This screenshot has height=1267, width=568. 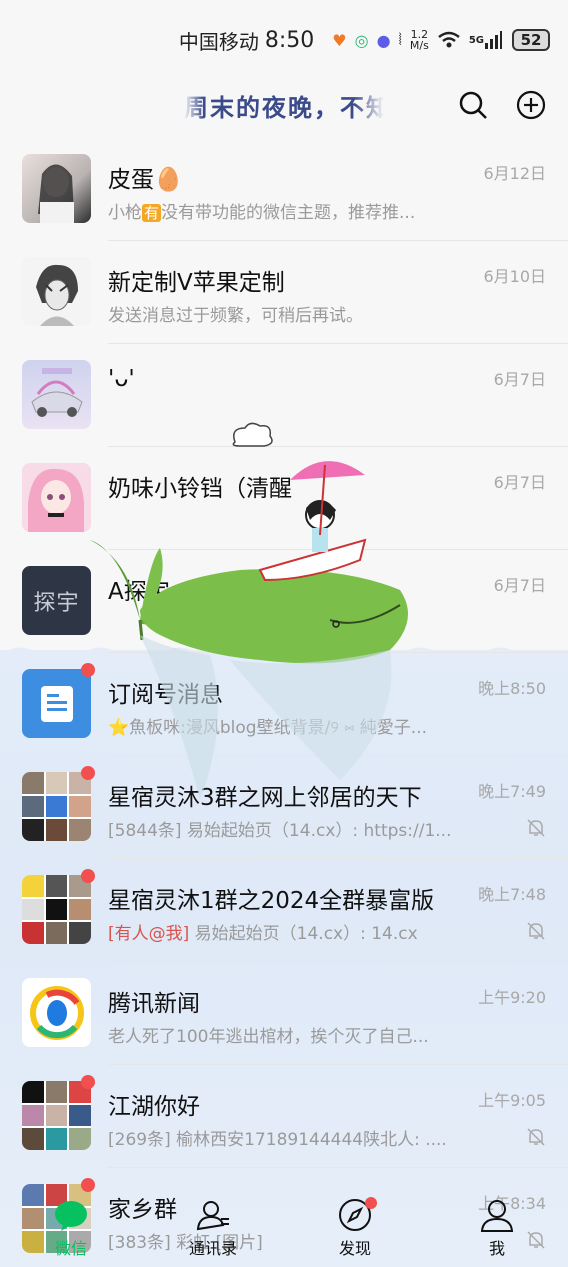 I want to click on chat-time: 6月12日, so click(x=514, y=173).